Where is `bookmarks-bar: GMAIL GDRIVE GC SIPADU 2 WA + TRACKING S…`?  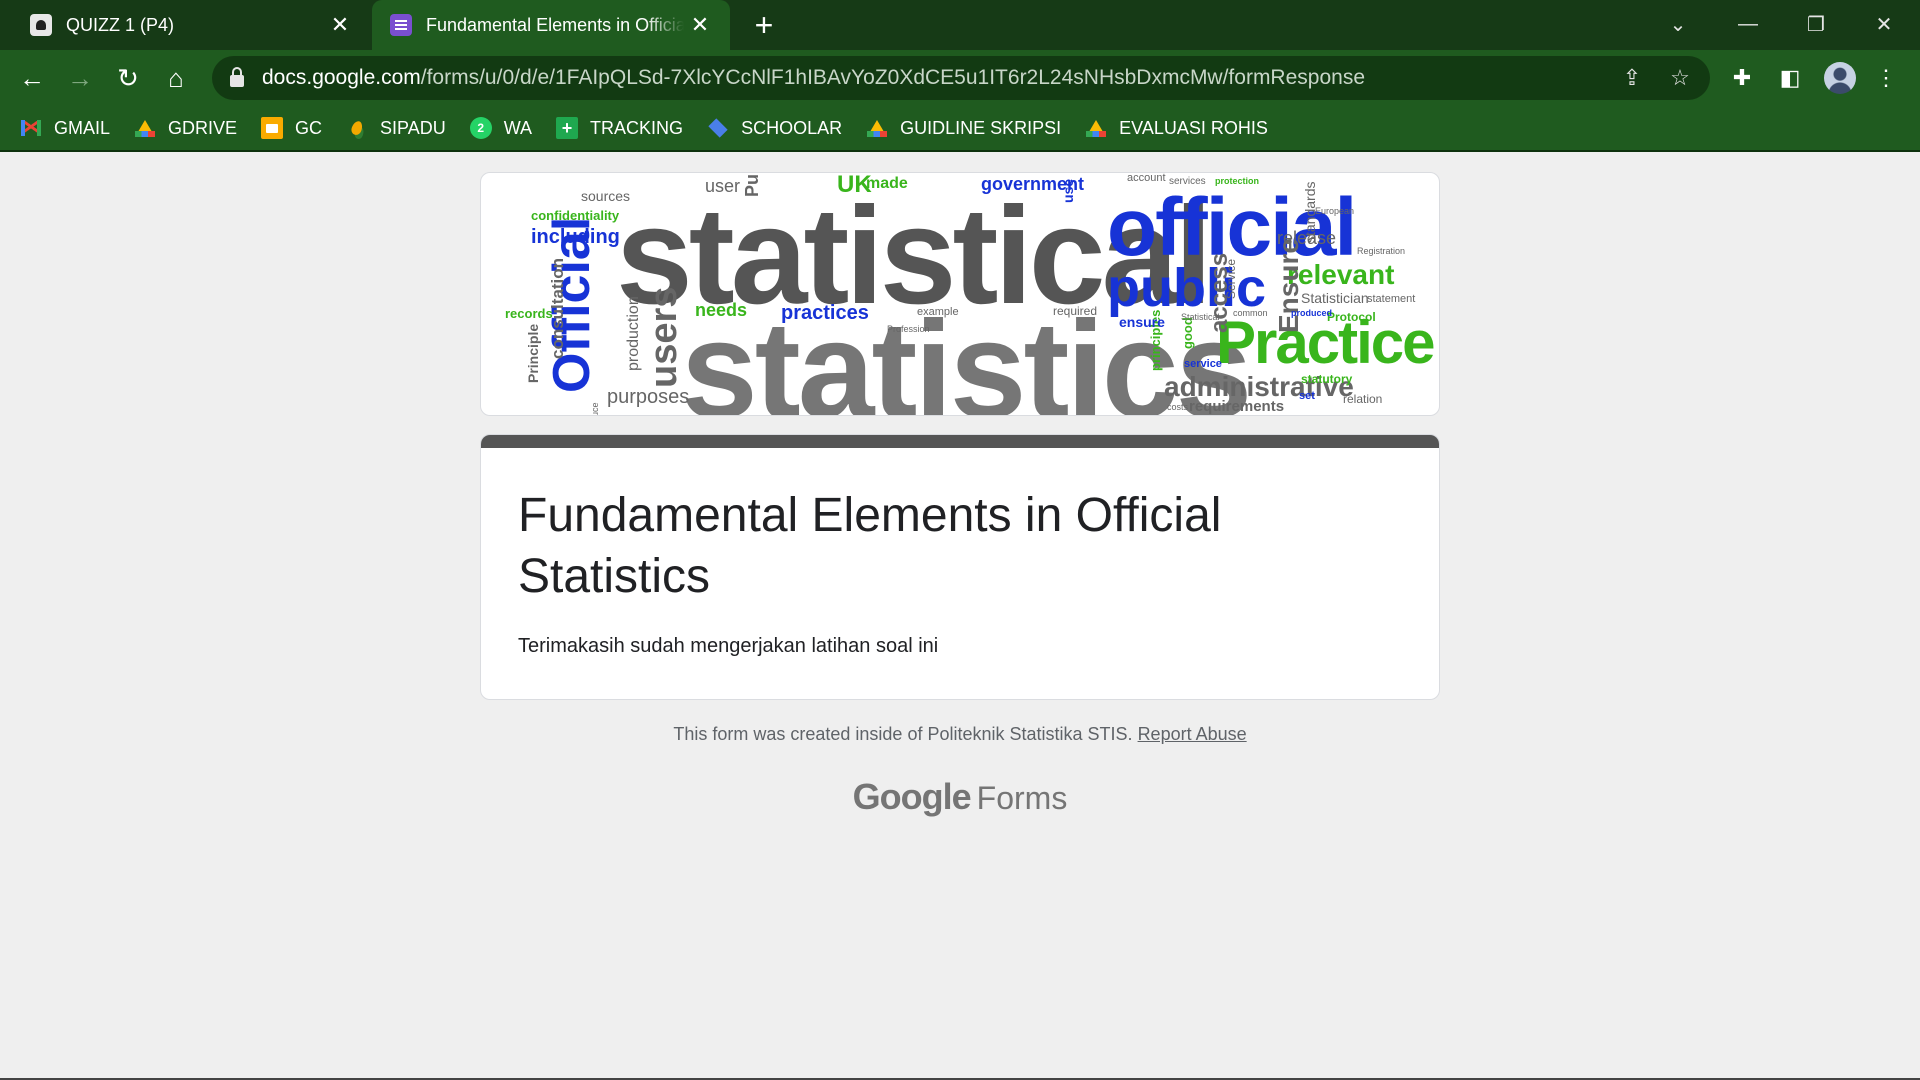 bookmarks-bar: GMAIL GDRIVE GC SIPADU 2 WA + TRACKING S… is located at coordinates (960, 129).